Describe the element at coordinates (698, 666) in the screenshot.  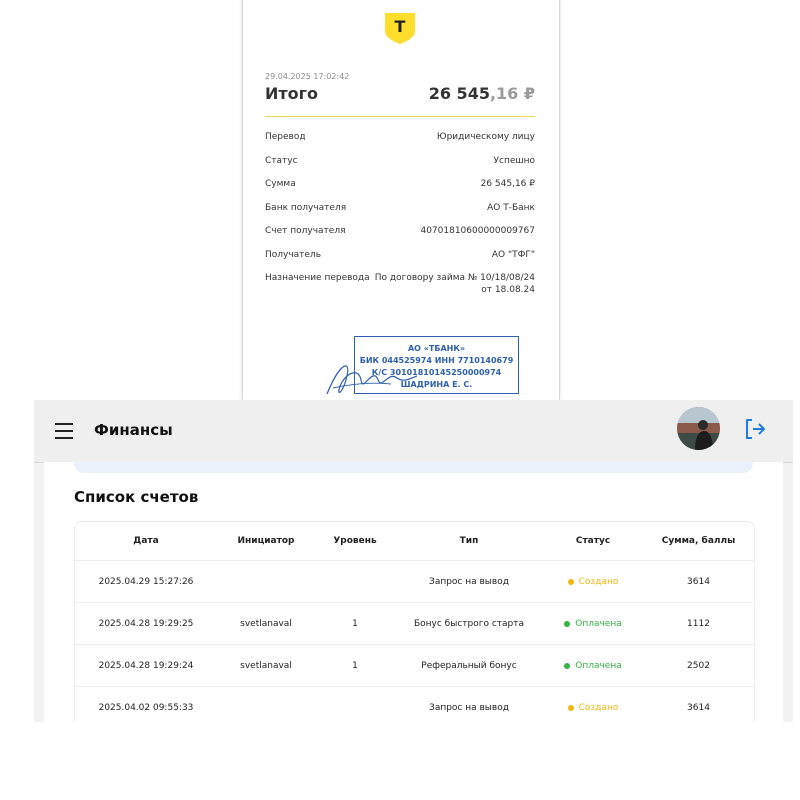
I see `cell-amount: 2502` at that location.